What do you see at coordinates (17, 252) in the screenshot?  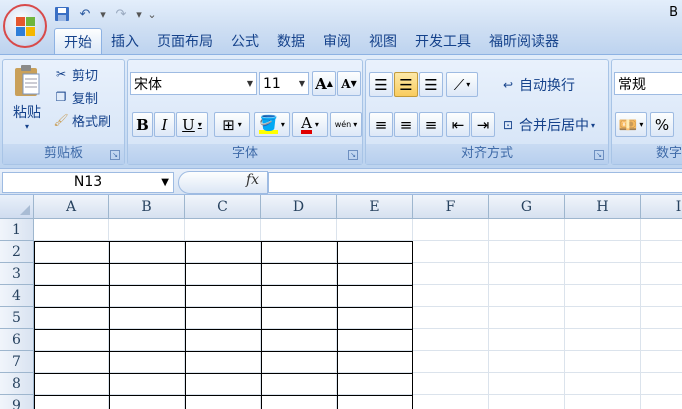 I see `row-header-2: 2` at bounding box center [17, 252].